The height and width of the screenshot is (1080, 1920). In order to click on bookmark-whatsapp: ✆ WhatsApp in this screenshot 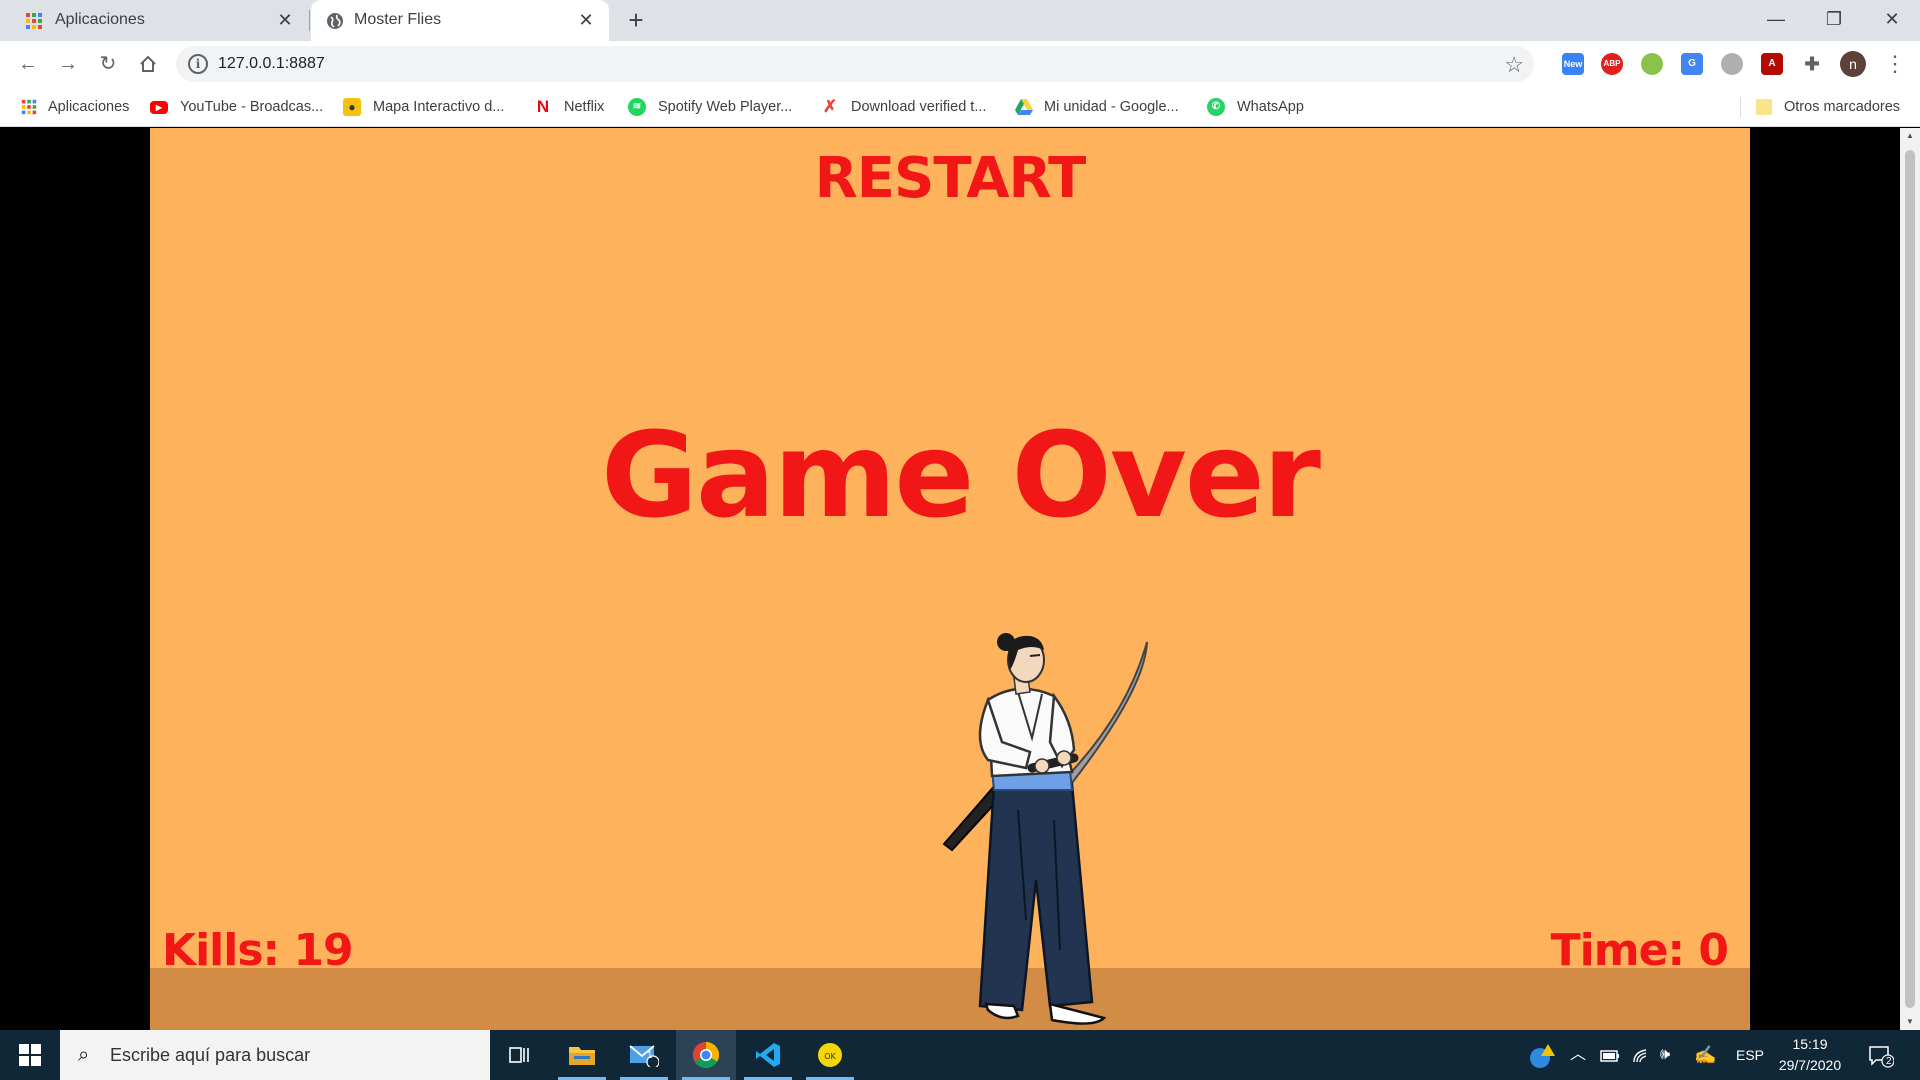, I will do `click(1255, 107)`.